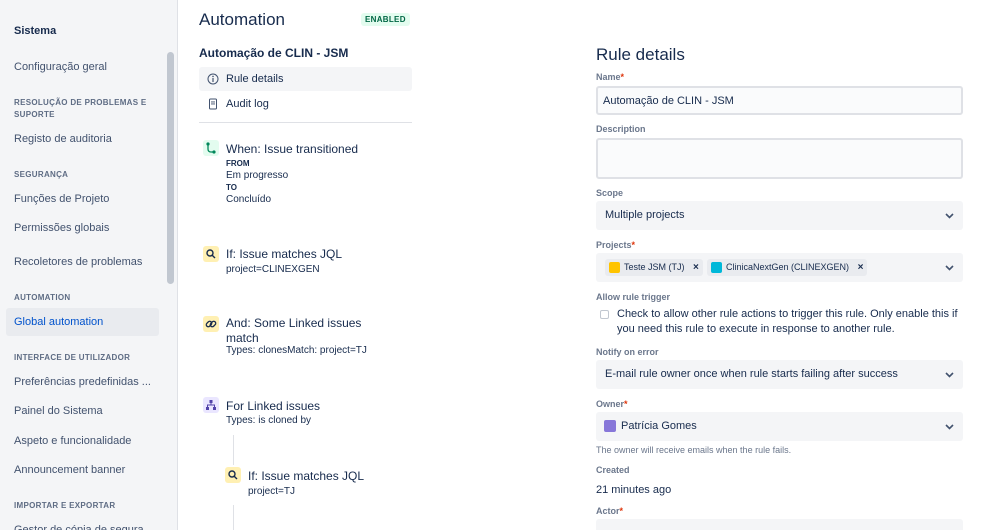  Describe the element at coordinates (273, 269) in the screenshot. I see `component-condition-text: project=CLINEXGEN` at that location.